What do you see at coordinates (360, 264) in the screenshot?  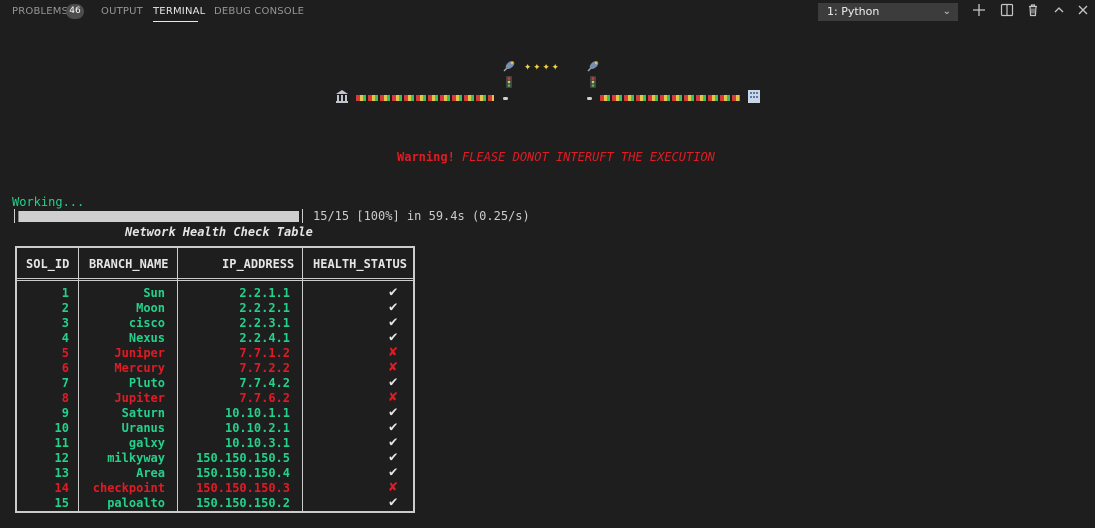 I see `header-health-status: HEALTH_STATUS` at bounding box center [360, 264].